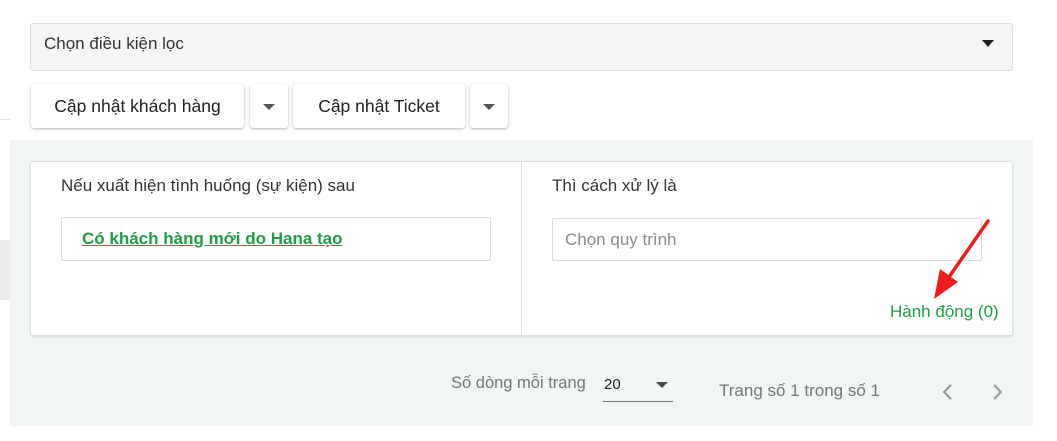  What do you see at coordinates (518, 383) in the screenshot?
I see `rows-per-page-label: Số dòng mỗi trang` at bounding box center [518, 383].